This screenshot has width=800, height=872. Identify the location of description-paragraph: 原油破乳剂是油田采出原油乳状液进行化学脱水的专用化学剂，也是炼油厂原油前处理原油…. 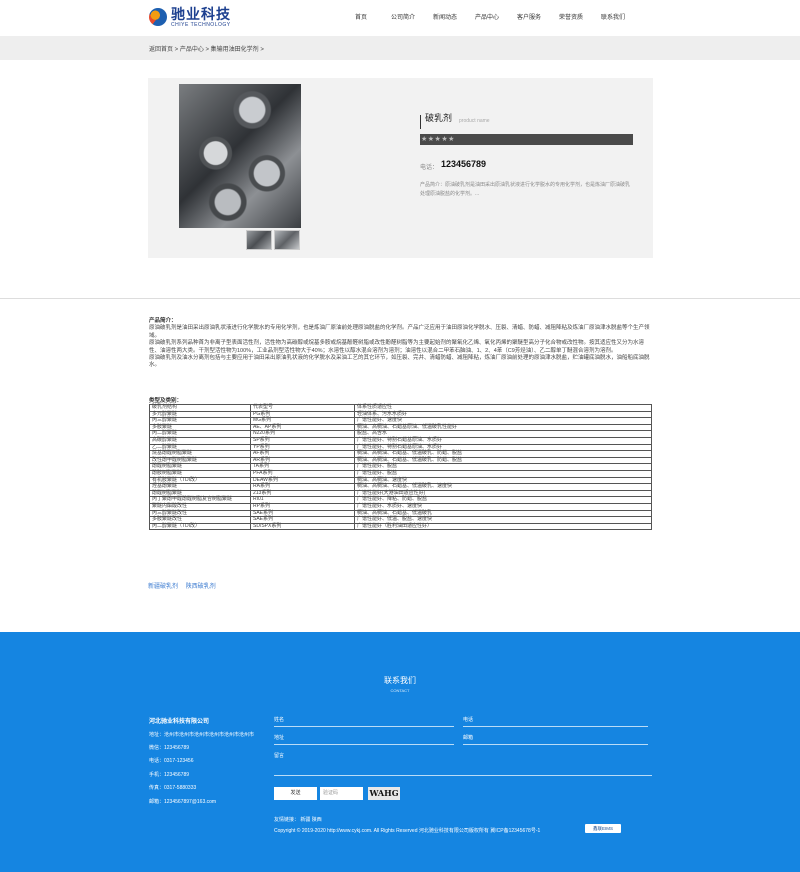
(399, 332).